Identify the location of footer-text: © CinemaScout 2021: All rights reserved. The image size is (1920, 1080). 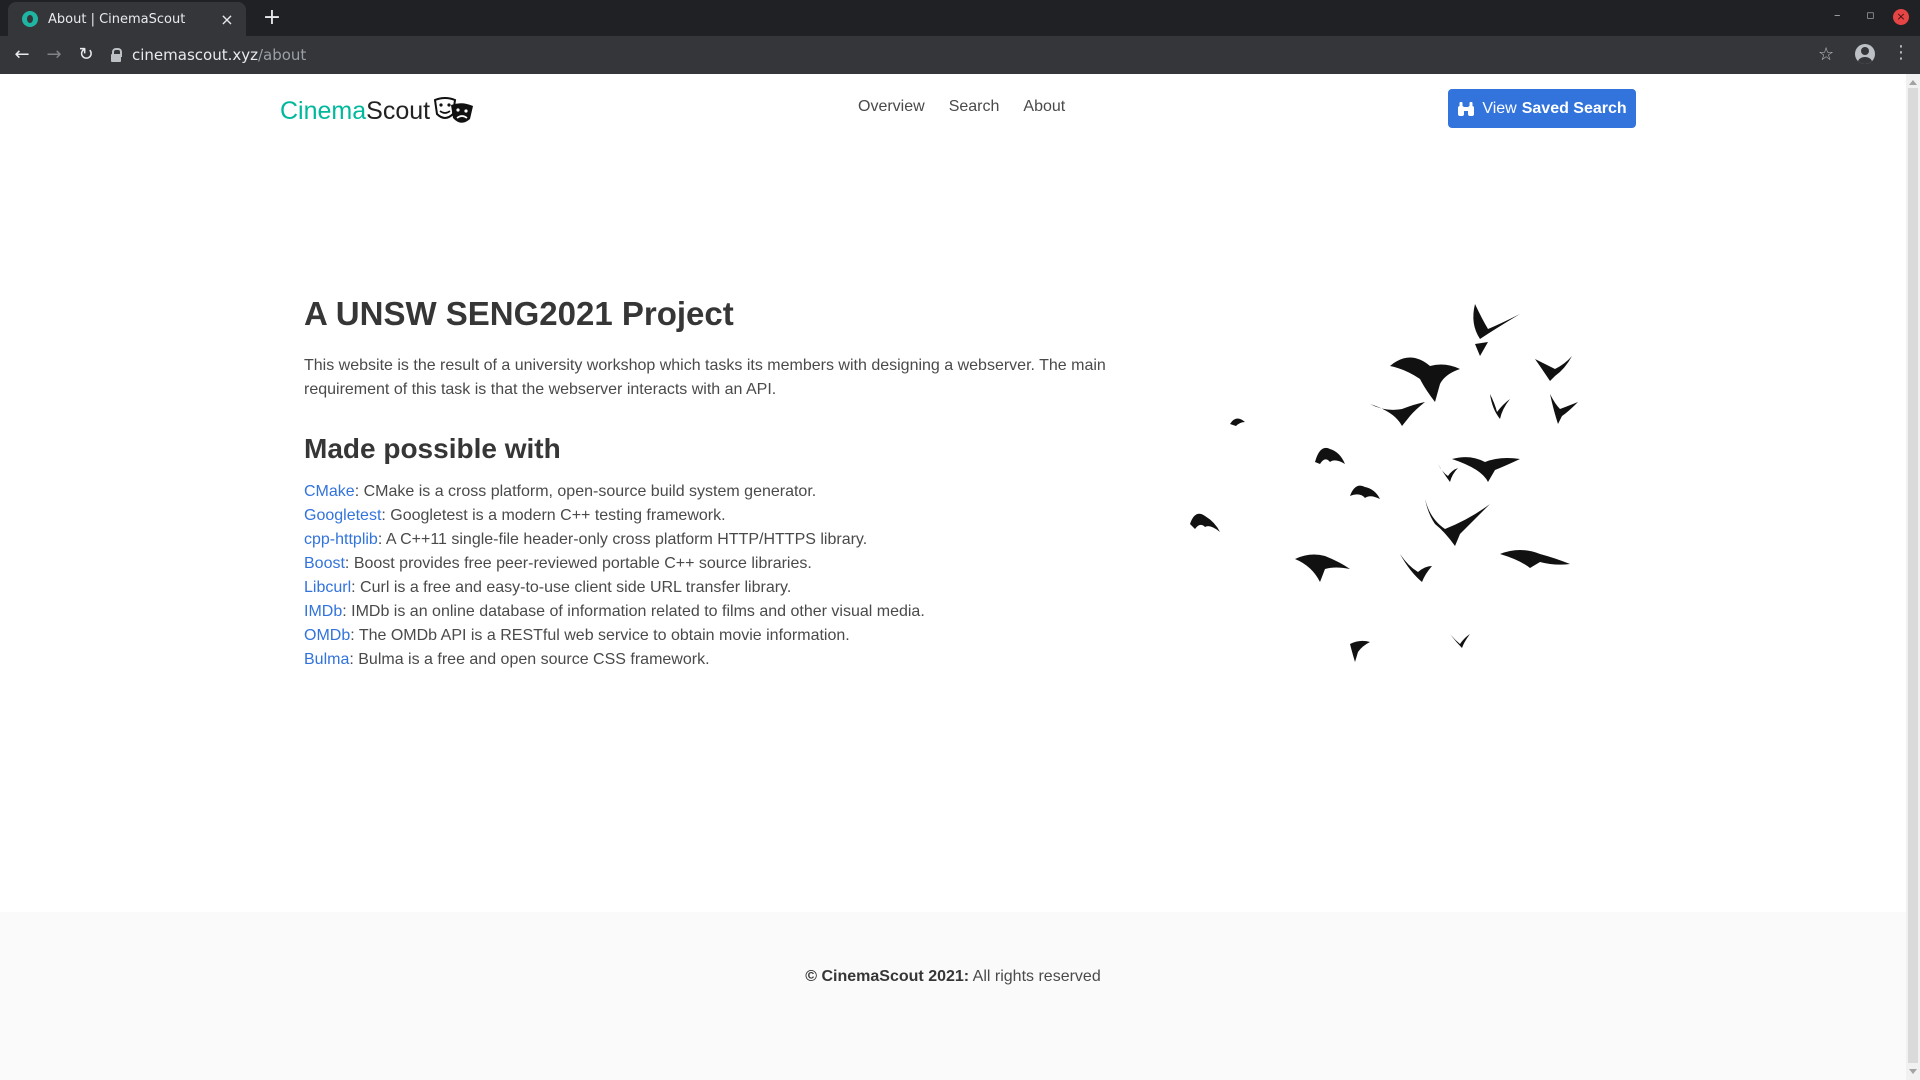
(953, 977).